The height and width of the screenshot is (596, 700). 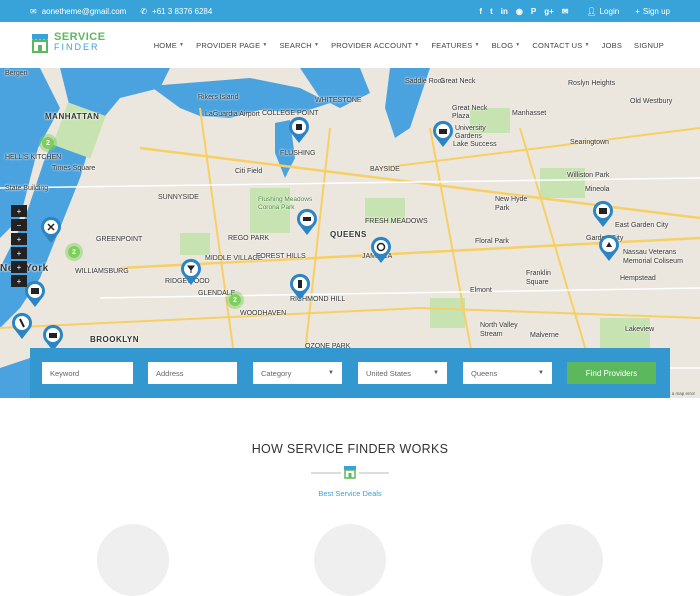 What do you see at coordinates (144, 11) in the screenshot?
I see `phone-icon: ✆` at bounding box center [144, 11].